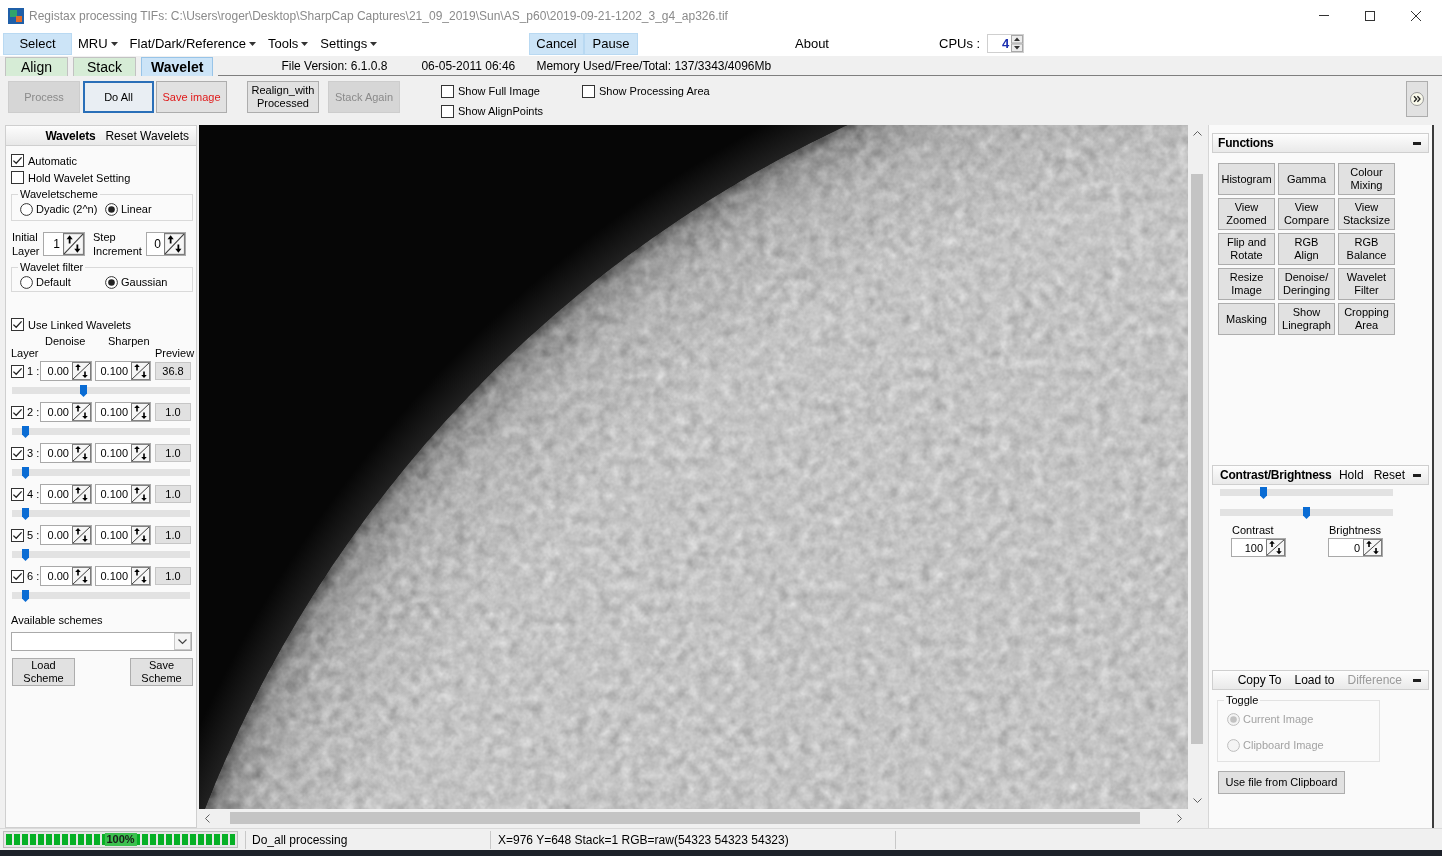 Image resolution: width=1442 pixels, height=856 pixels. I want to click on menu-item: Flat/Dark/Reference, so click(192, 43).